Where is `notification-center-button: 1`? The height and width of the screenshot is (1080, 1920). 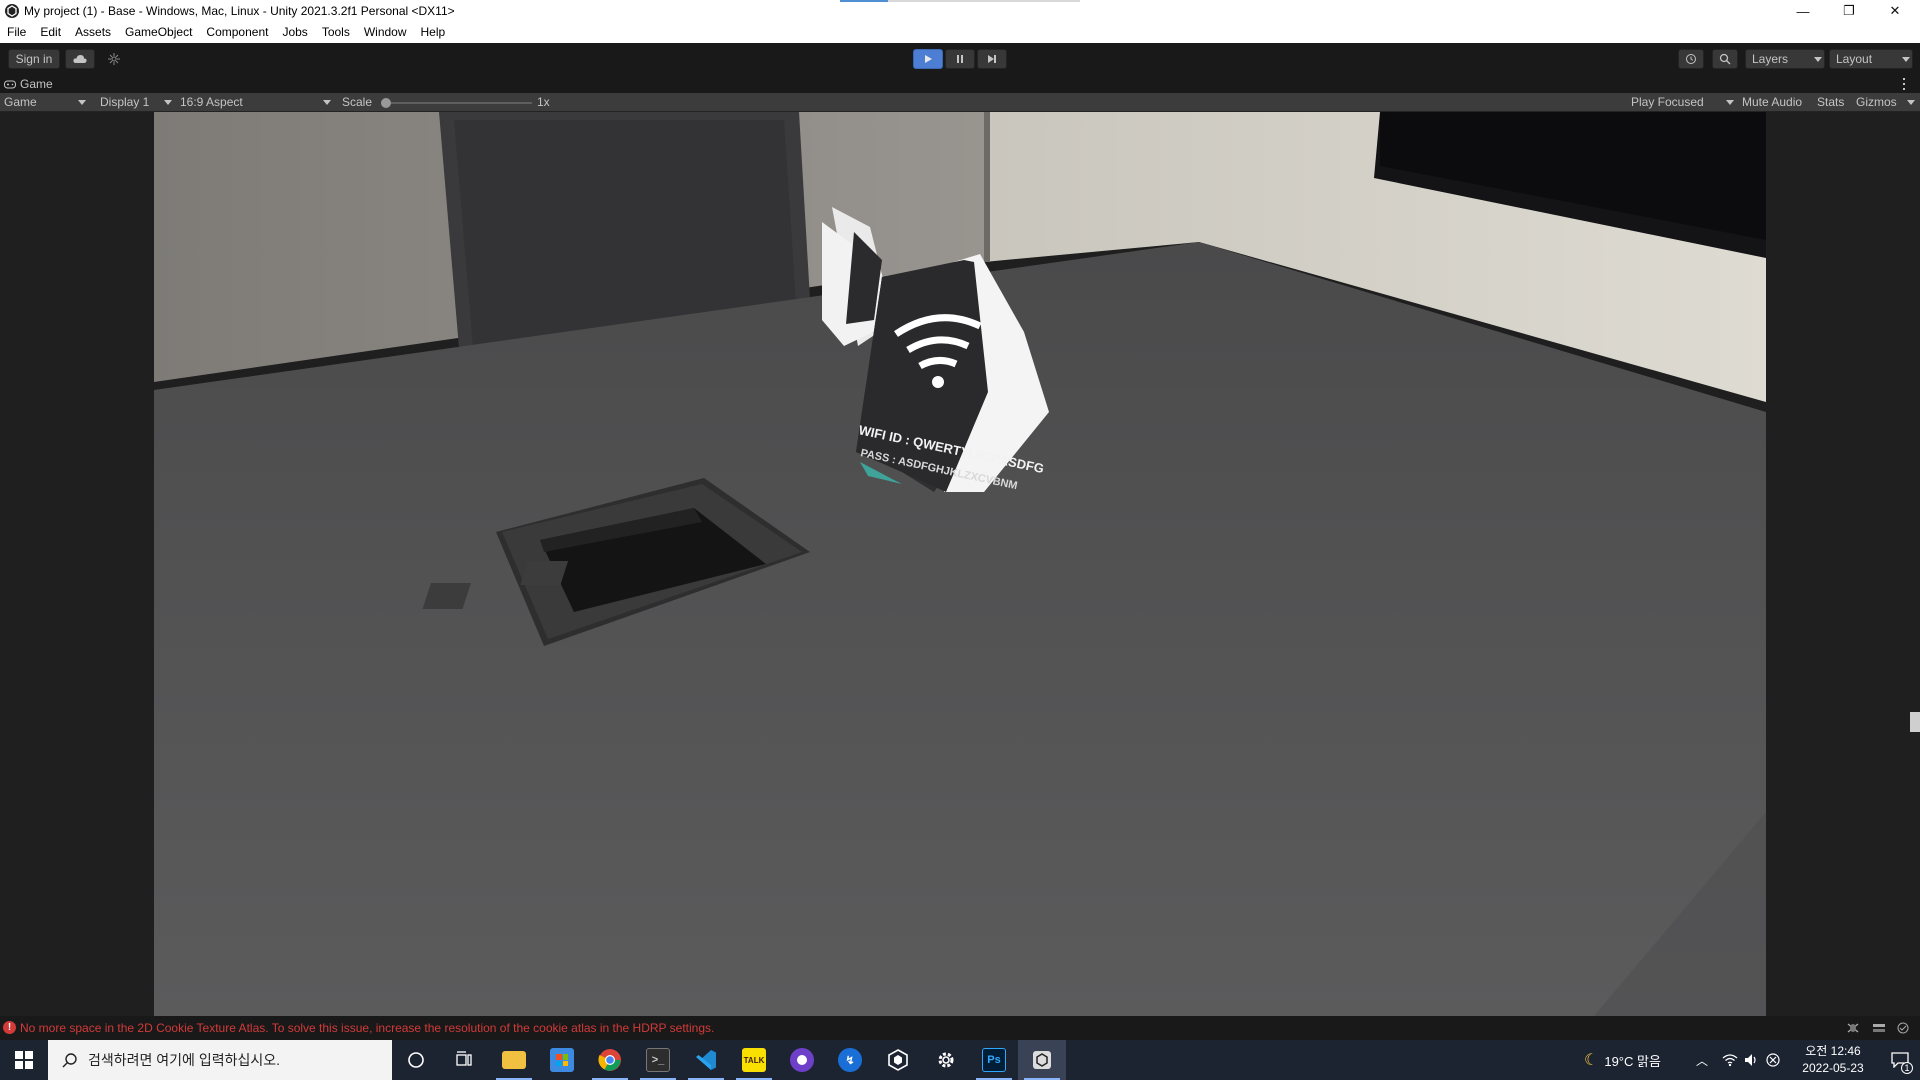
notification-center-button: 1 is located at coordinates (1900, 1060).